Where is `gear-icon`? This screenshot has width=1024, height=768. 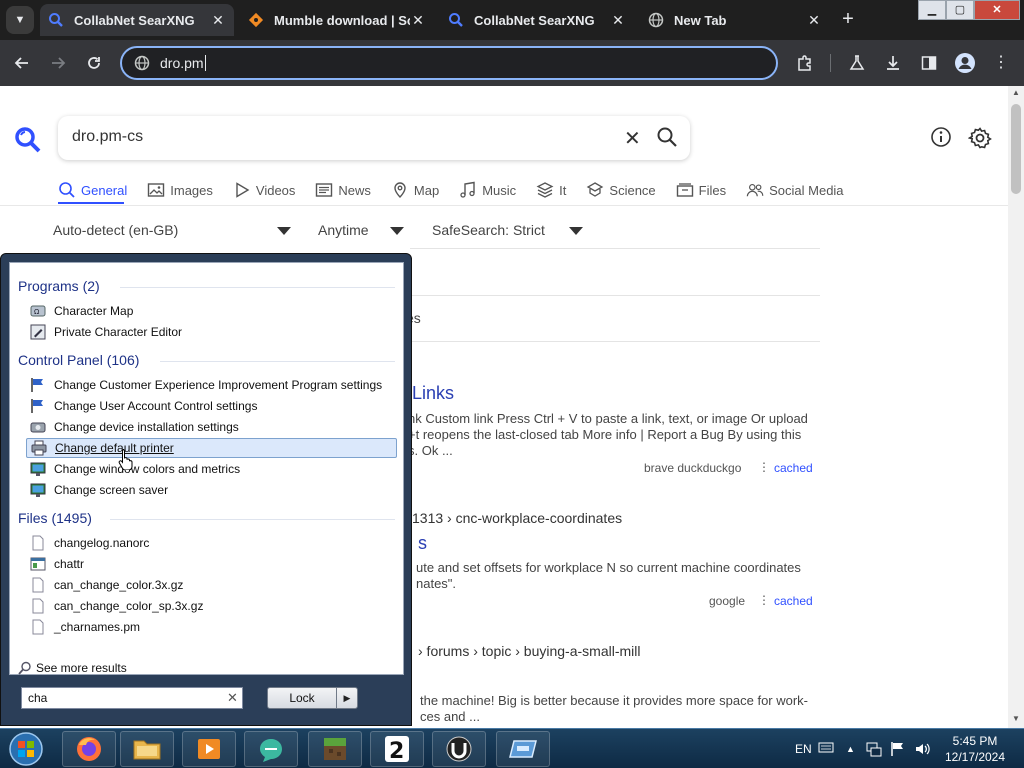
gear-icon is located at coordinates (979, 138).